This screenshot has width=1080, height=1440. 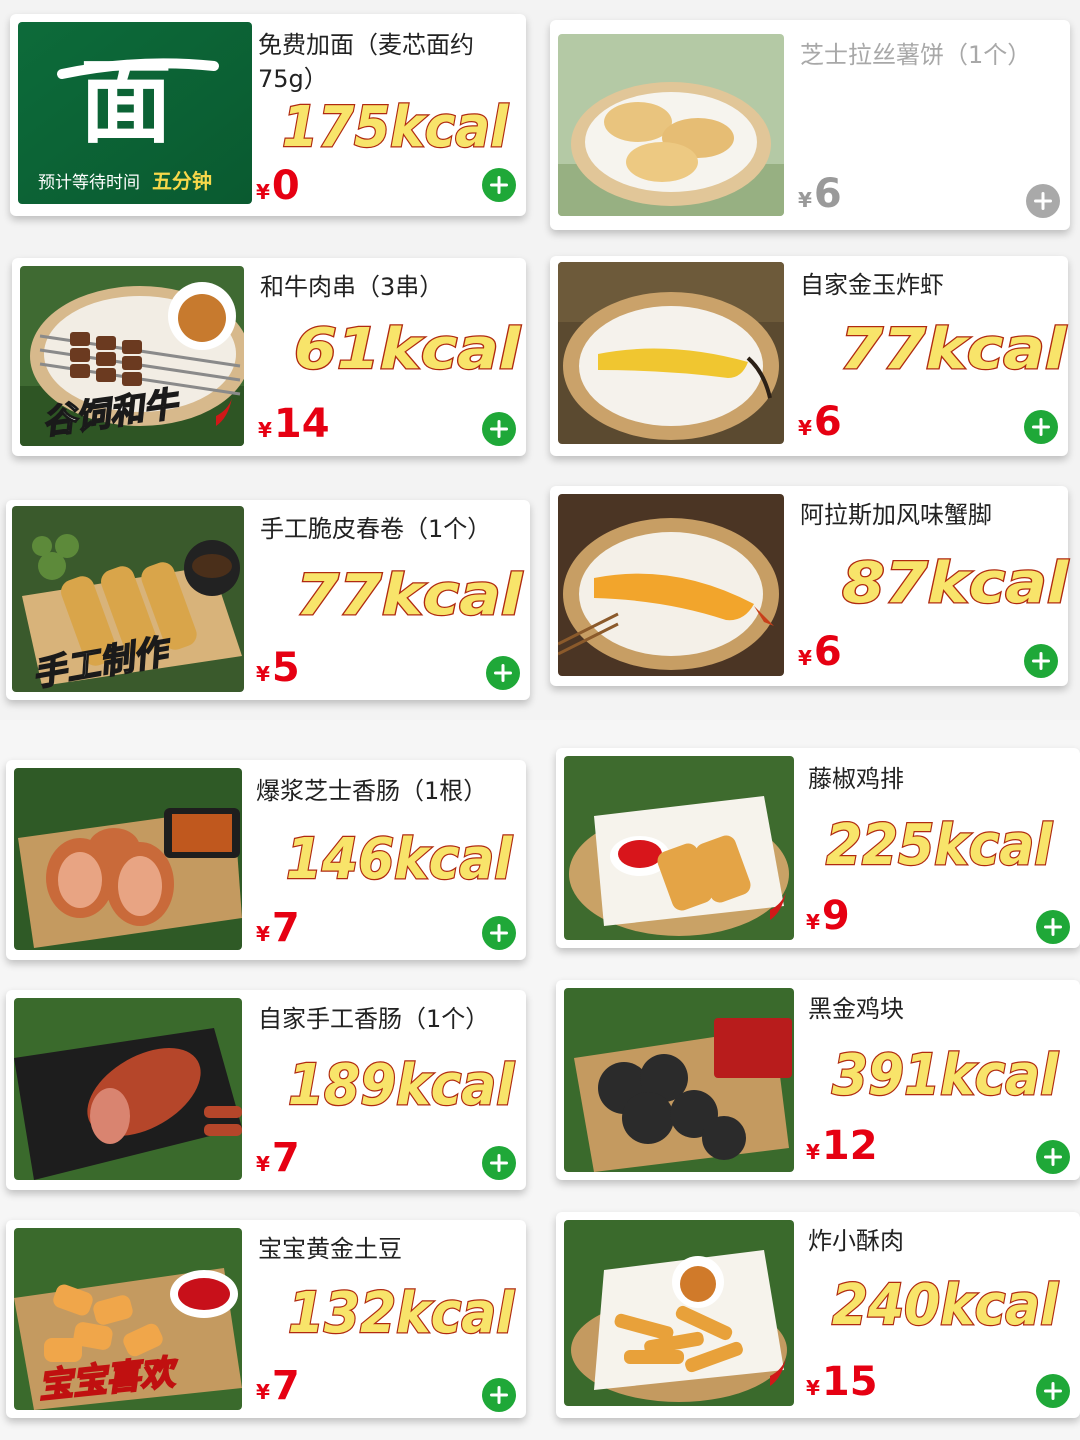 What do you see at coordinates (818, 848) in the screenshot?
I see `menu-item-card: 藤椒鸡排 225kcal ¥9` at bounding box center [818, 848].